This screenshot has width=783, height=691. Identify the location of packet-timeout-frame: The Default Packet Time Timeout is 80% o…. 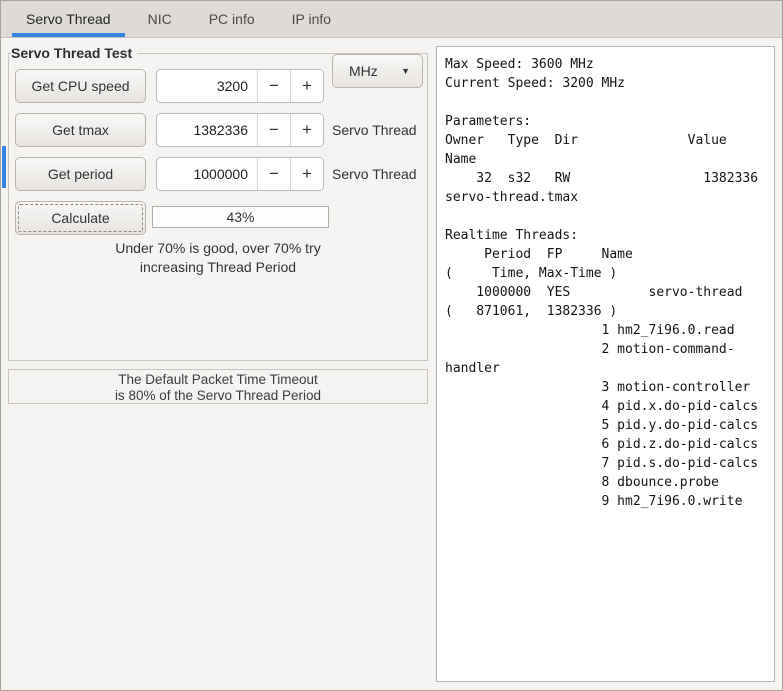
(218, 386).